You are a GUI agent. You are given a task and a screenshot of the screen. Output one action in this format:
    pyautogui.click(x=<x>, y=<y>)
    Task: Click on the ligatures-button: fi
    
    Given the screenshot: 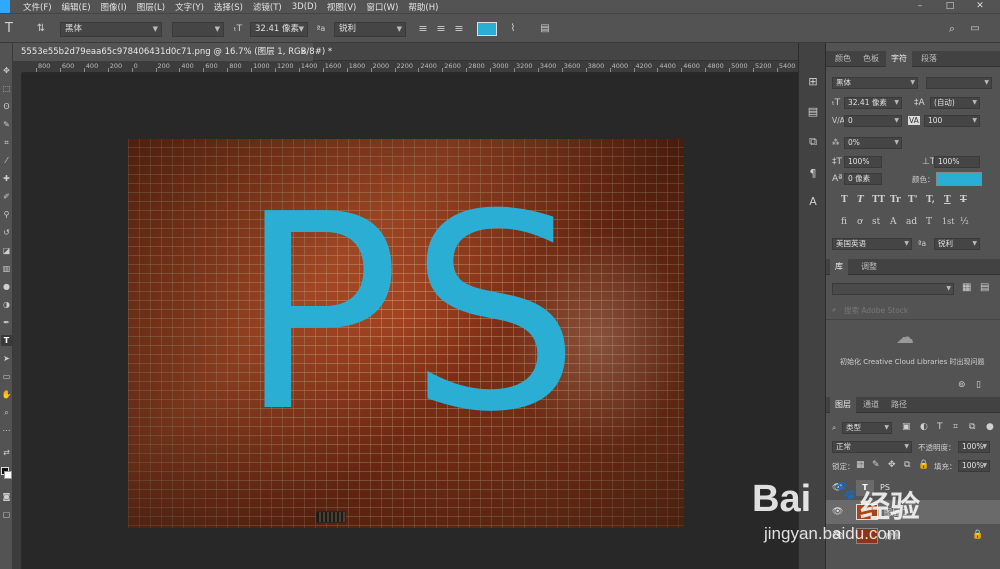 What is the action you would take?
    pyautogui.click(x=844, y=222)
    